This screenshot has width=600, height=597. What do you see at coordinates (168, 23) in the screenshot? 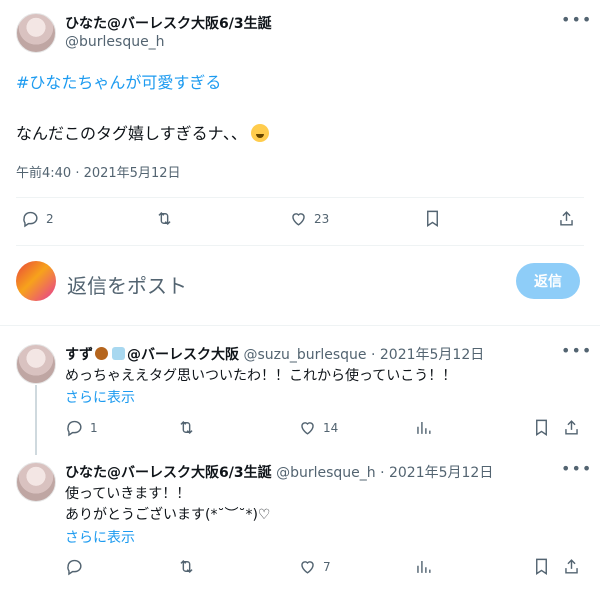
I see `author-display-name: ひなた@バーレスク大阪6/3生誕` at bounding box center [168, 23].